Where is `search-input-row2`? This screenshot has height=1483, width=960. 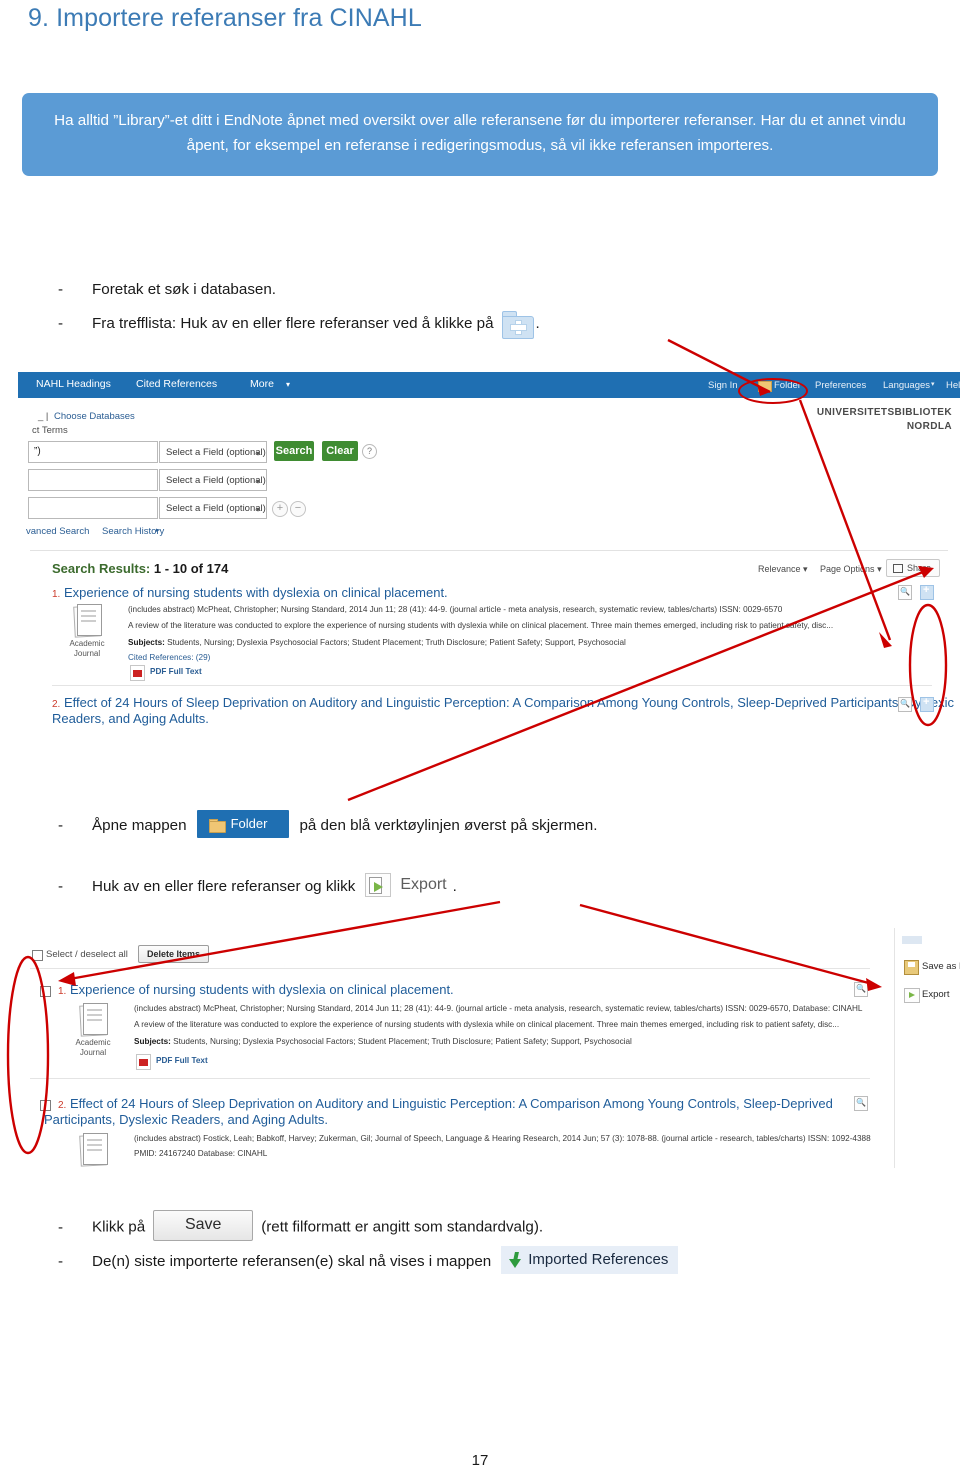 search-input-row2 is located at coordinates (93, 480).